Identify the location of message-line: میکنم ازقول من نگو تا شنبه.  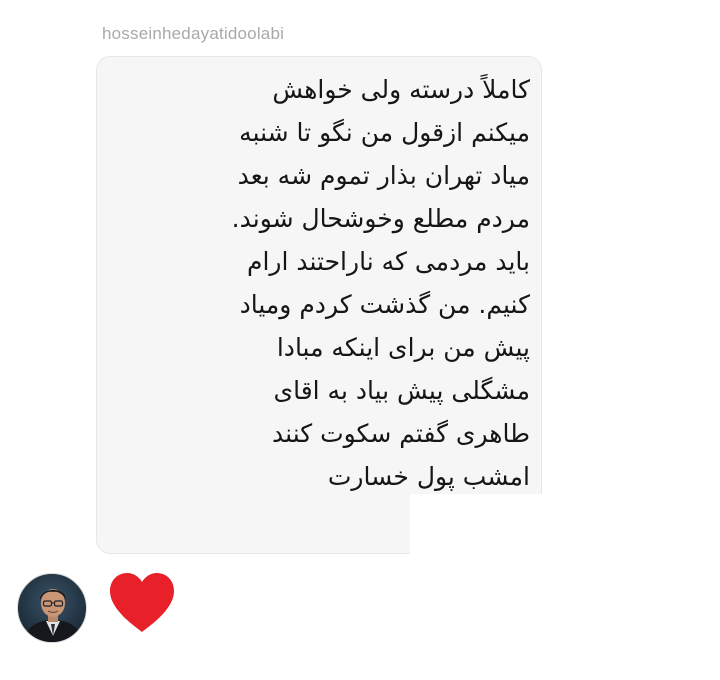
(384, 132).